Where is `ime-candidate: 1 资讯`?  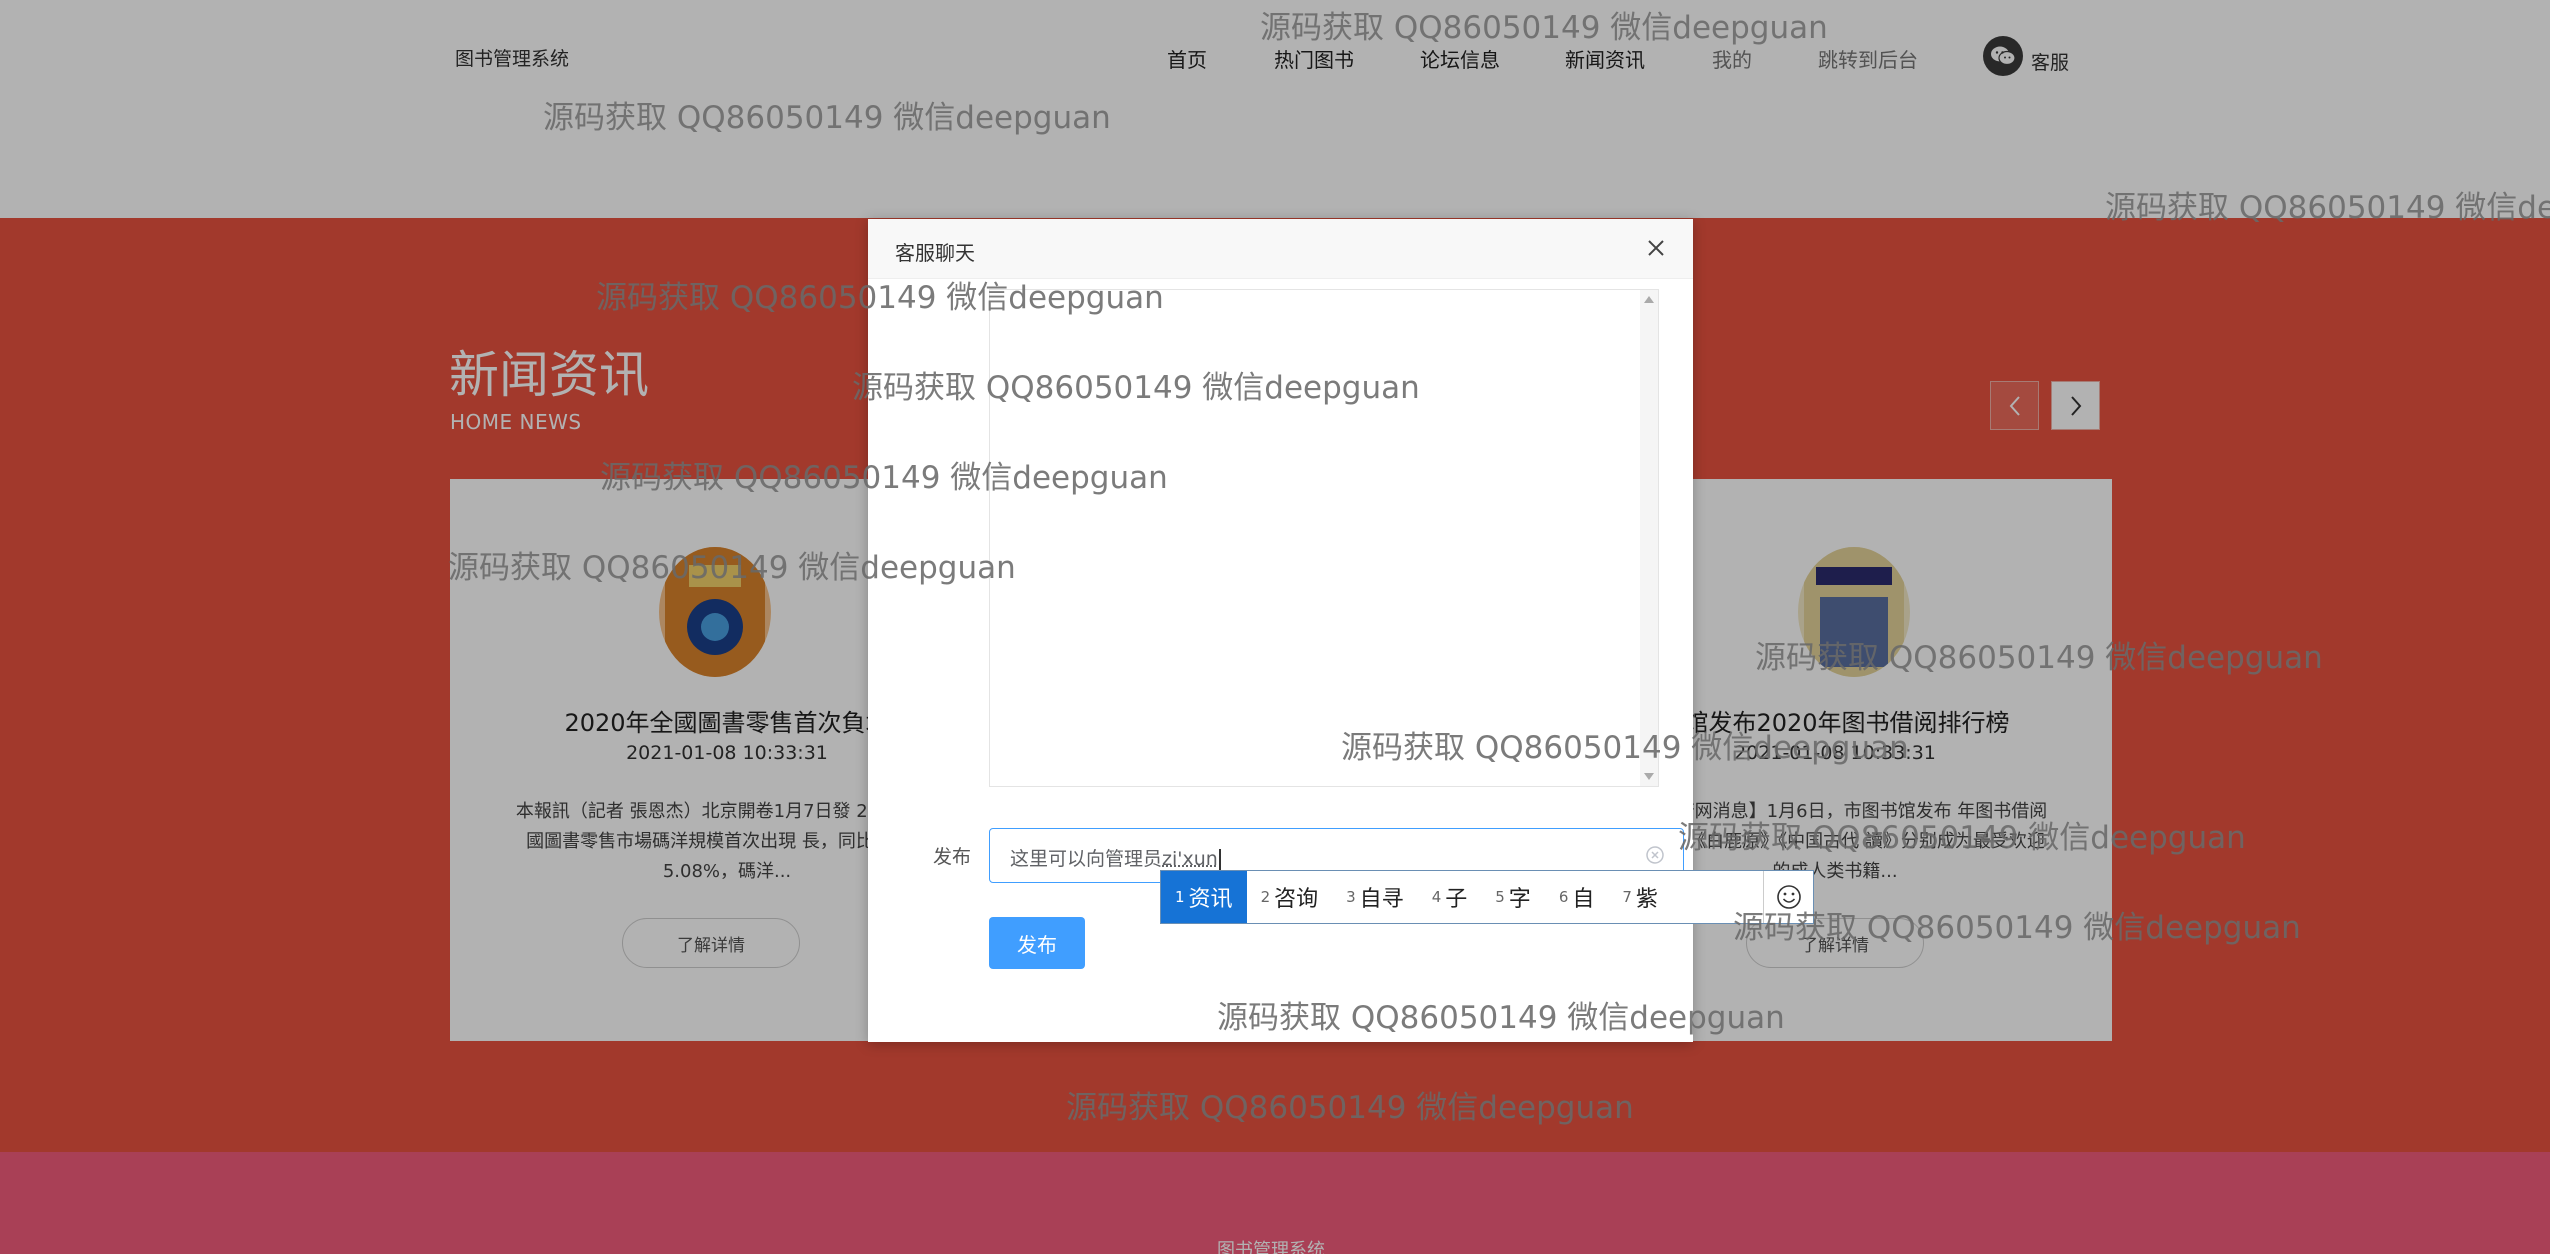 ime-candidate: 1 资讯 is located at coordinates (1204, 897).